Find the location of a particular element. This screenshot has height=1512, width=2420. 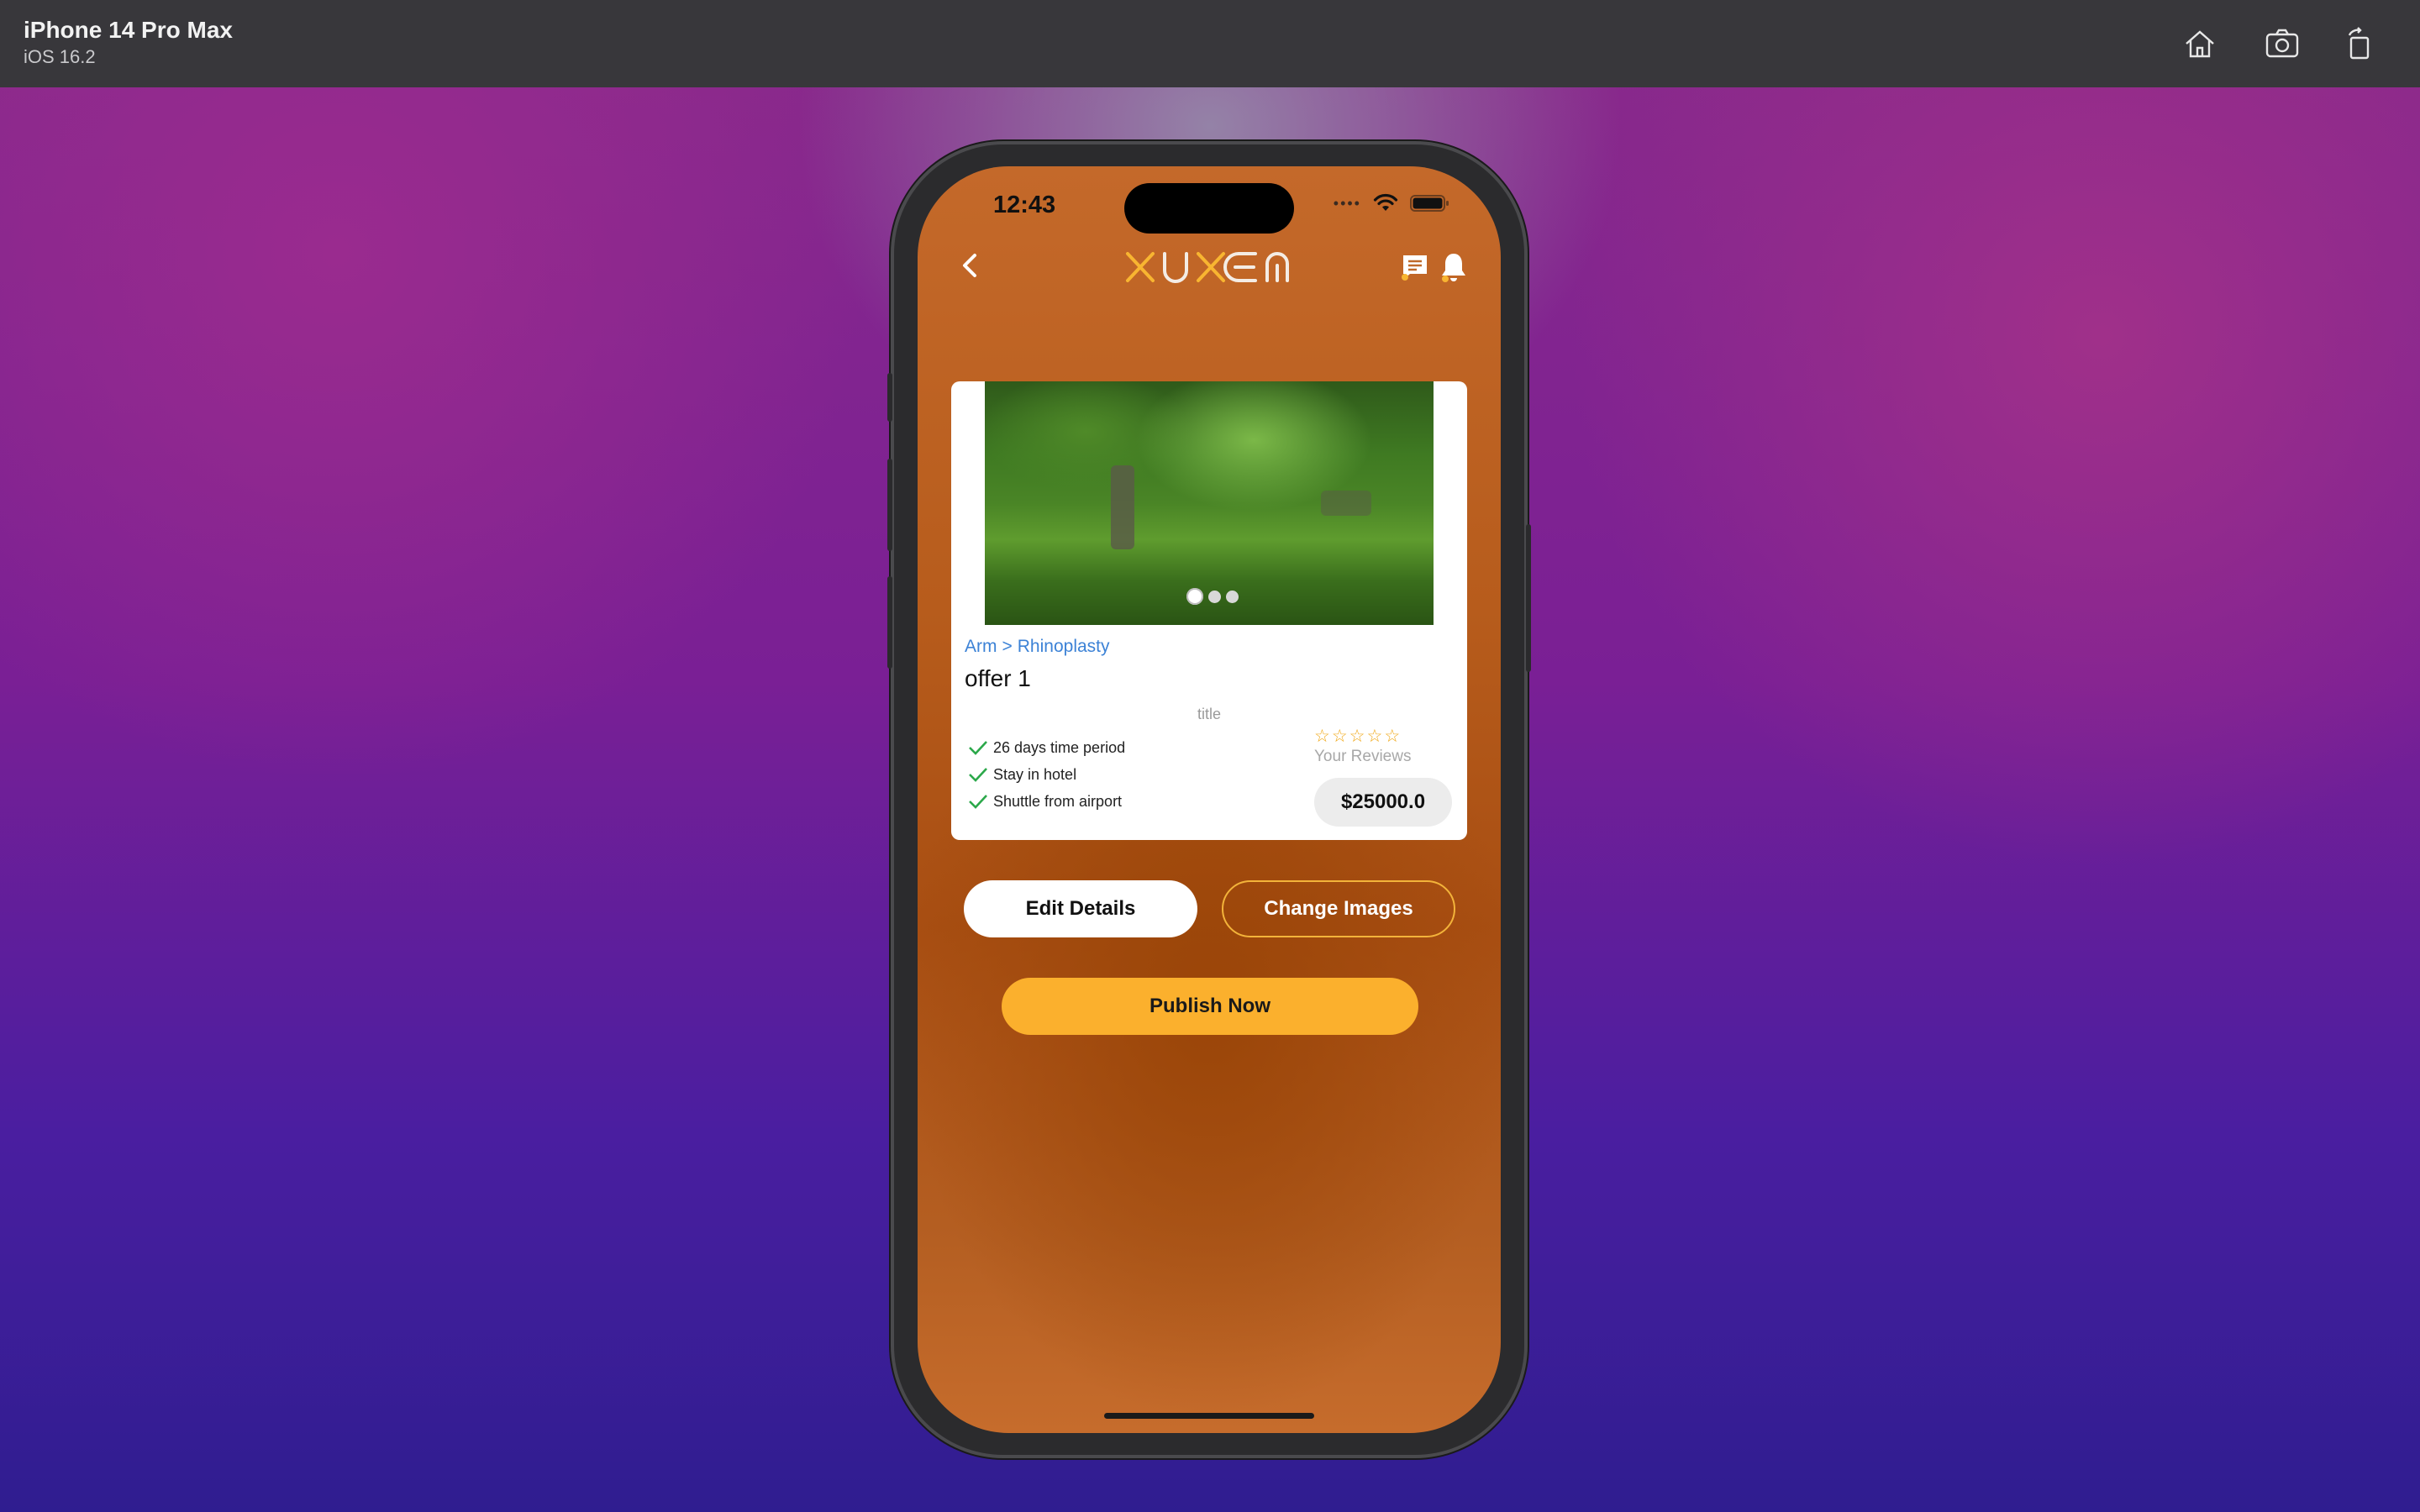

list-item: Stay in hotel is located at coordinates (1046, 774).